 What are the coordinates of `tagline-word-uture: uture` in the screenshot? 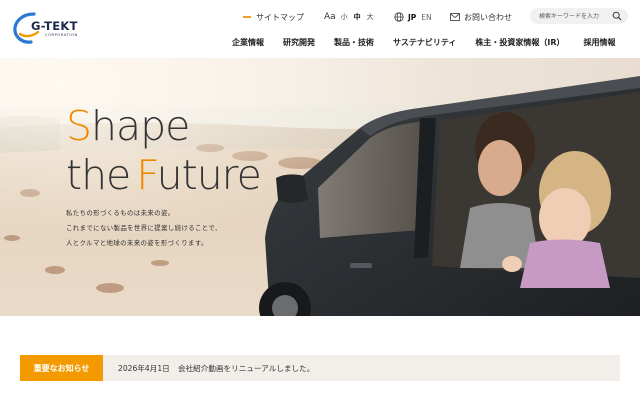 It's located at (209, 175).